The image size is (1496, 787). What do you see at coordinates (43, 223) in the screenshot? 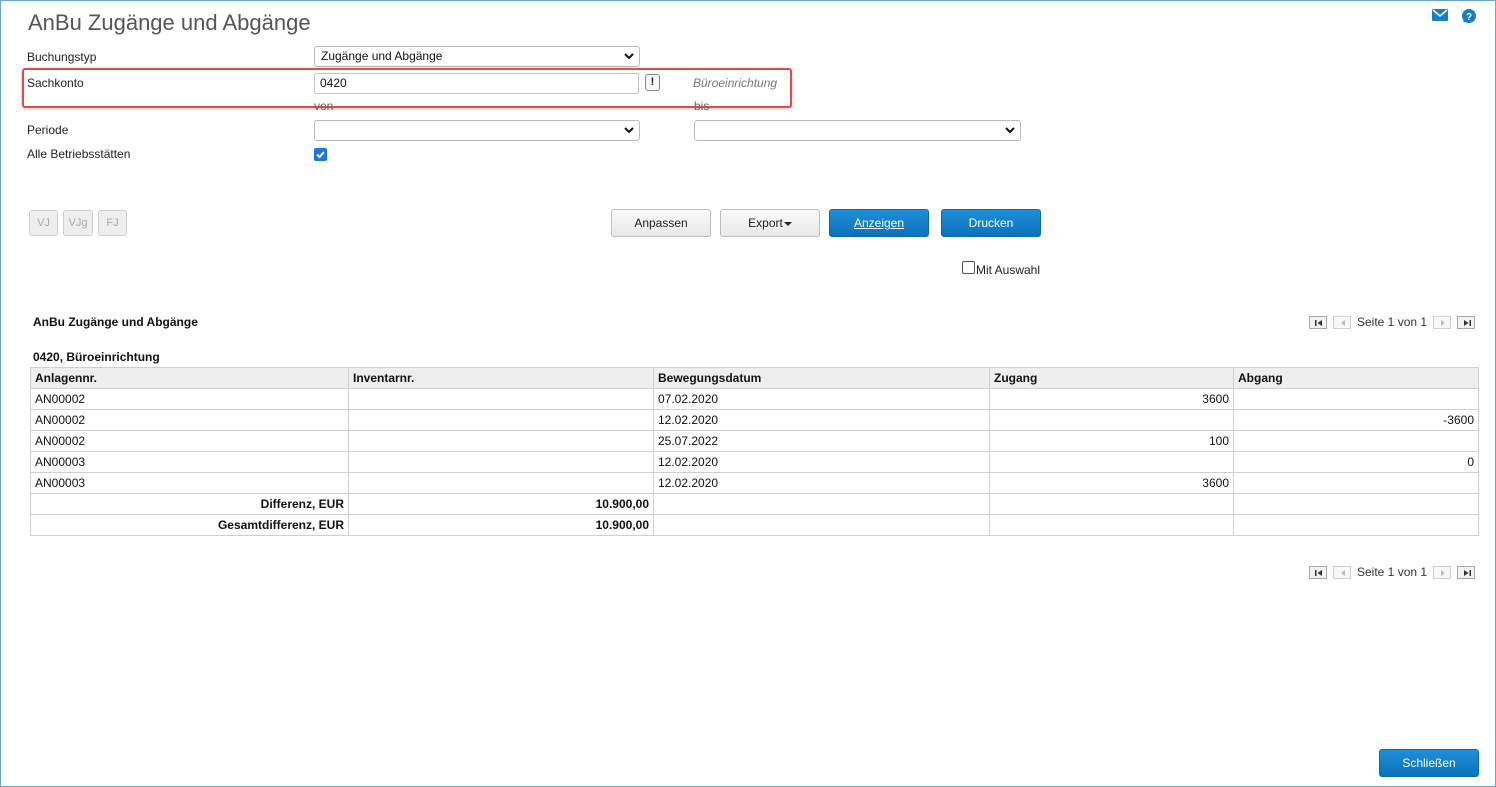
I see `vj-button: VJ` at bounding box center [43, 223].